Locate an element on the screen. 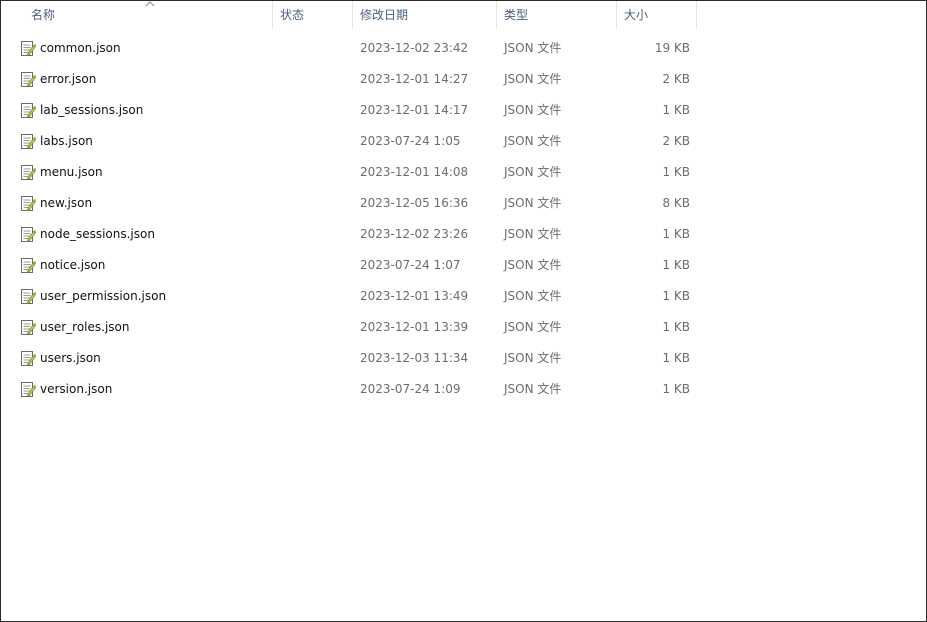 The image size is (927, 622). file-modified-date: 2023-12-02 23:42 is located at coordinates (414, 48).